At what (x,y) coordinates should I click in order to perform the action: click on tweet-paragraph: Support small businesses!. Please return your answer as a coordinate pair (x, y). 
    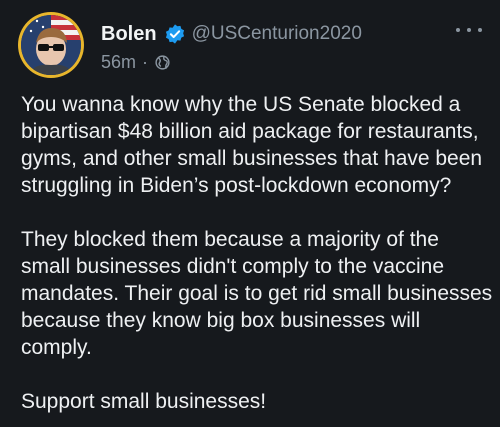
    Looking at the image, I should click on (144, 401).